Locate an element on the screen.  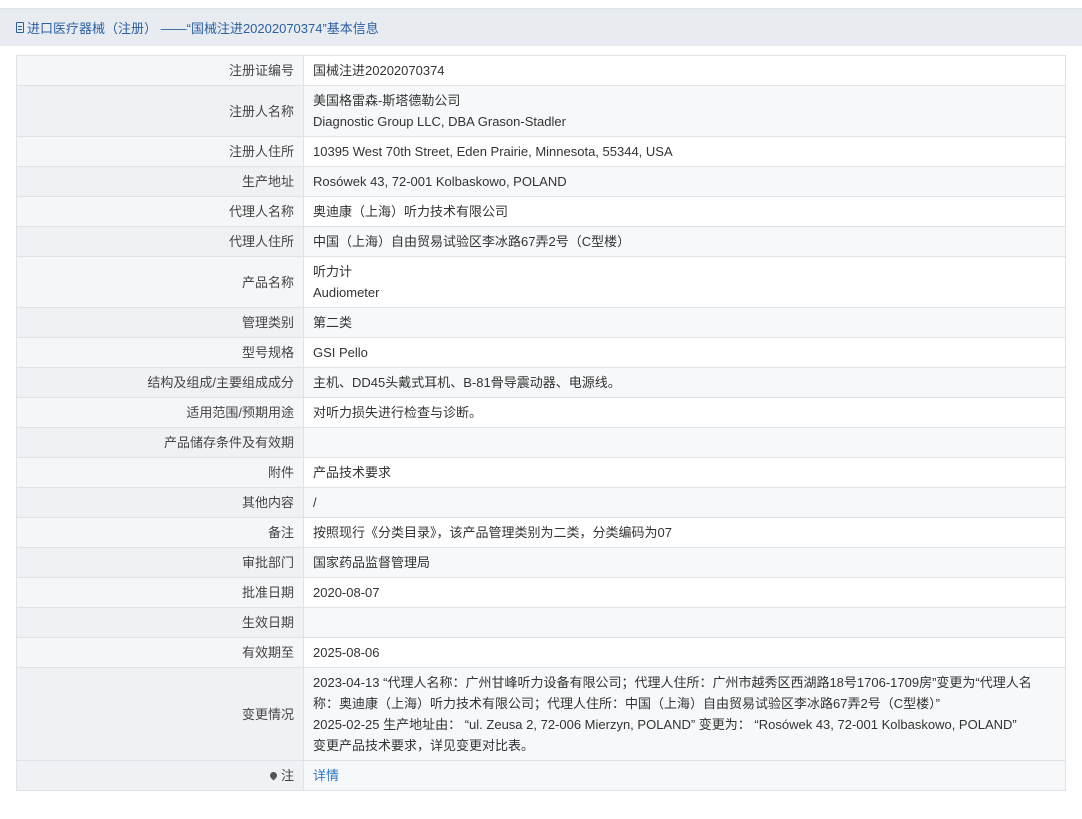
field-value: 美国格雷森-斯塔德勒公司 is located at coordinates (387, 100).